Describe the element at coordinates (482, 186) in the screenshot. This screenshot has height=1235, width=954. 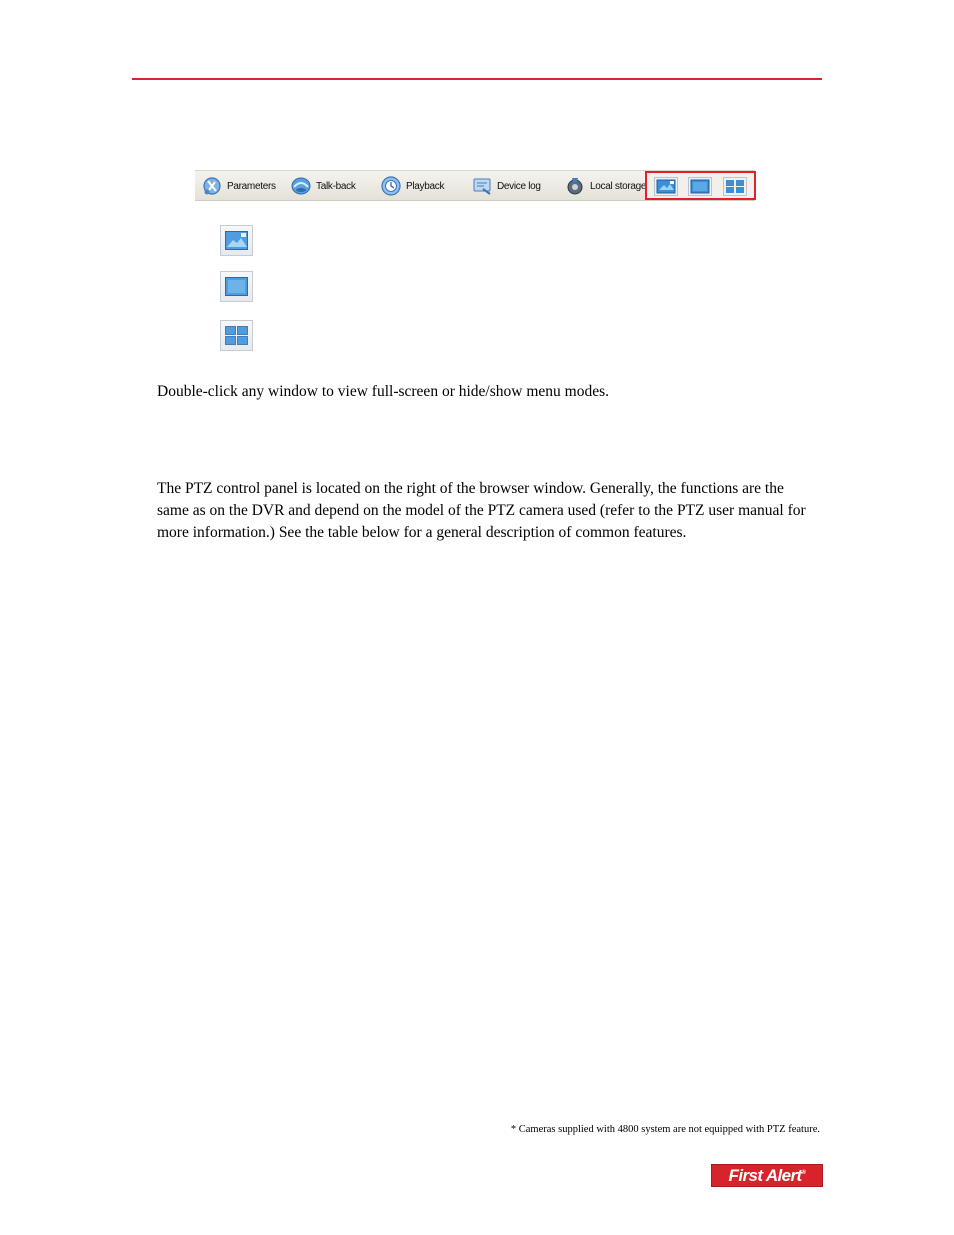
I see `device-log-icon` at that location.